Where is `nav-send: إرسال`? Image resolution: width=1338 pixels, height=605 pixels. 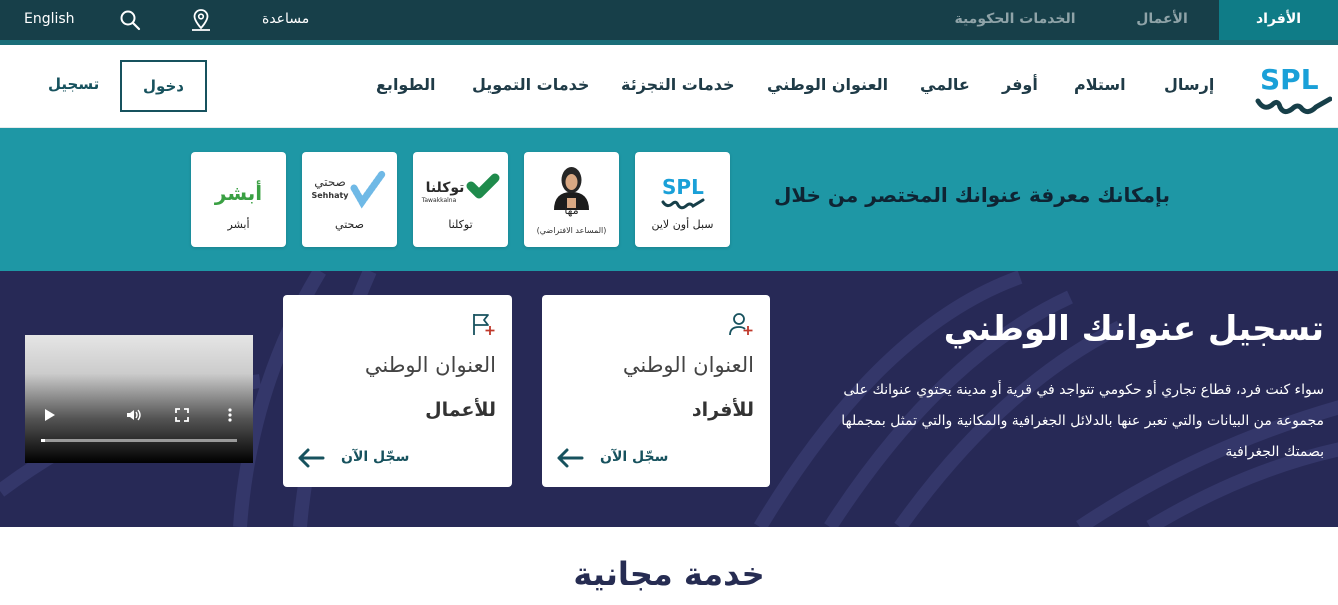
nav-send: إرسال is located at coordinates (1189, 84).